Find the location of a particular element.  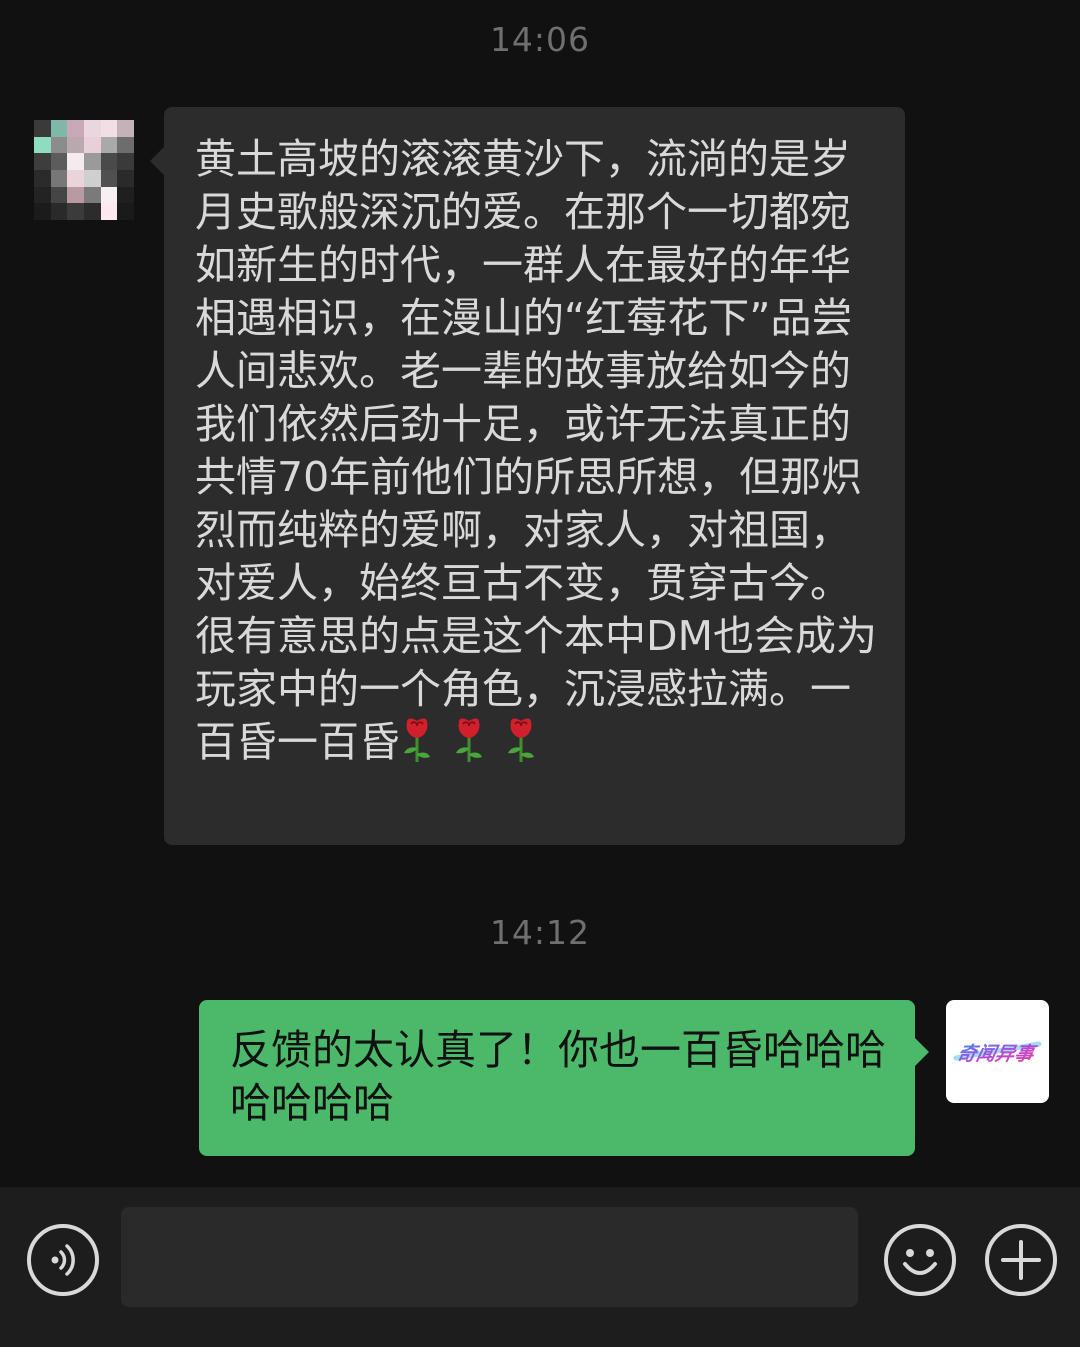

message-input is located at coordinates (489, 1257).